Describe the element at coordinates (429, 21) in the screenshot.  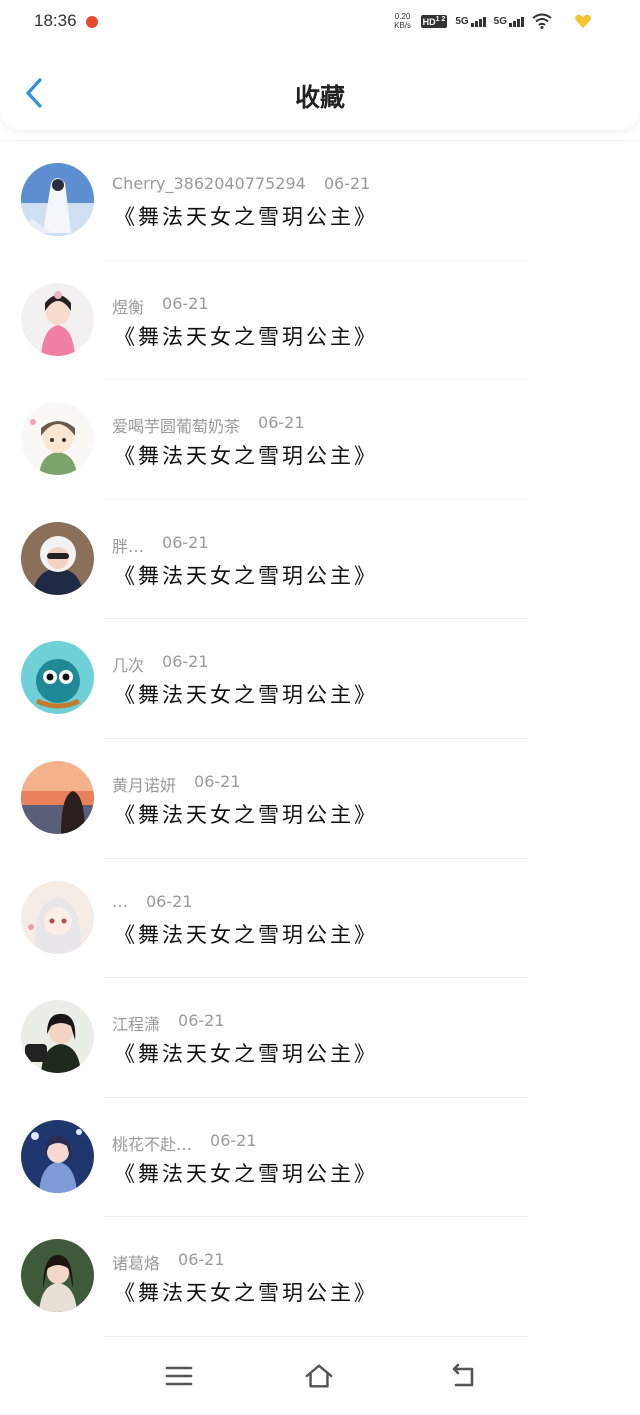
I see `hd-label: HD` at that location.